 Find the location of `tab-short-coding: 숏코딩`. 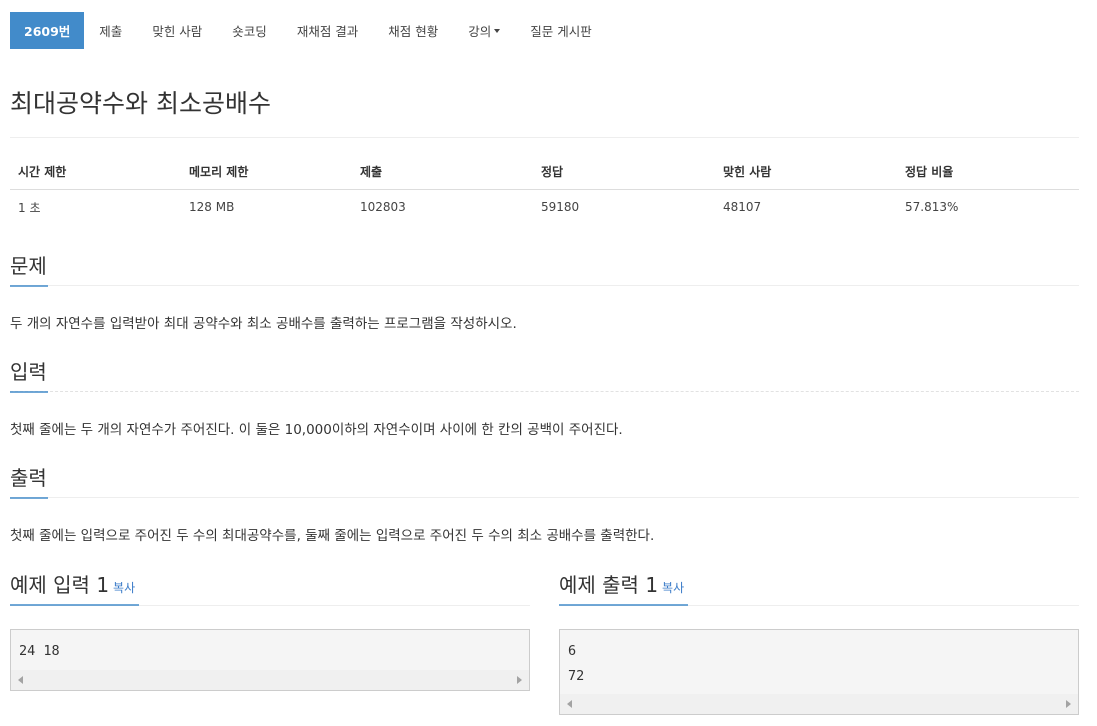

tab-short-coding: 숏코딩 is located at coordinates (249, 30).